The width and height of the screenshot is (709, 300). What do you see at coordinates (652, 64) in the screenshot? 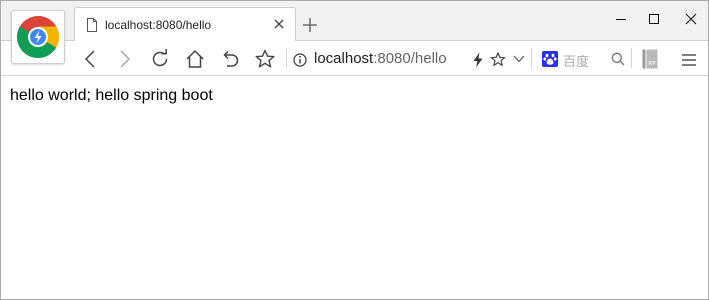
I see `rp-extension-label: RP` at bounding box center [652, 64].